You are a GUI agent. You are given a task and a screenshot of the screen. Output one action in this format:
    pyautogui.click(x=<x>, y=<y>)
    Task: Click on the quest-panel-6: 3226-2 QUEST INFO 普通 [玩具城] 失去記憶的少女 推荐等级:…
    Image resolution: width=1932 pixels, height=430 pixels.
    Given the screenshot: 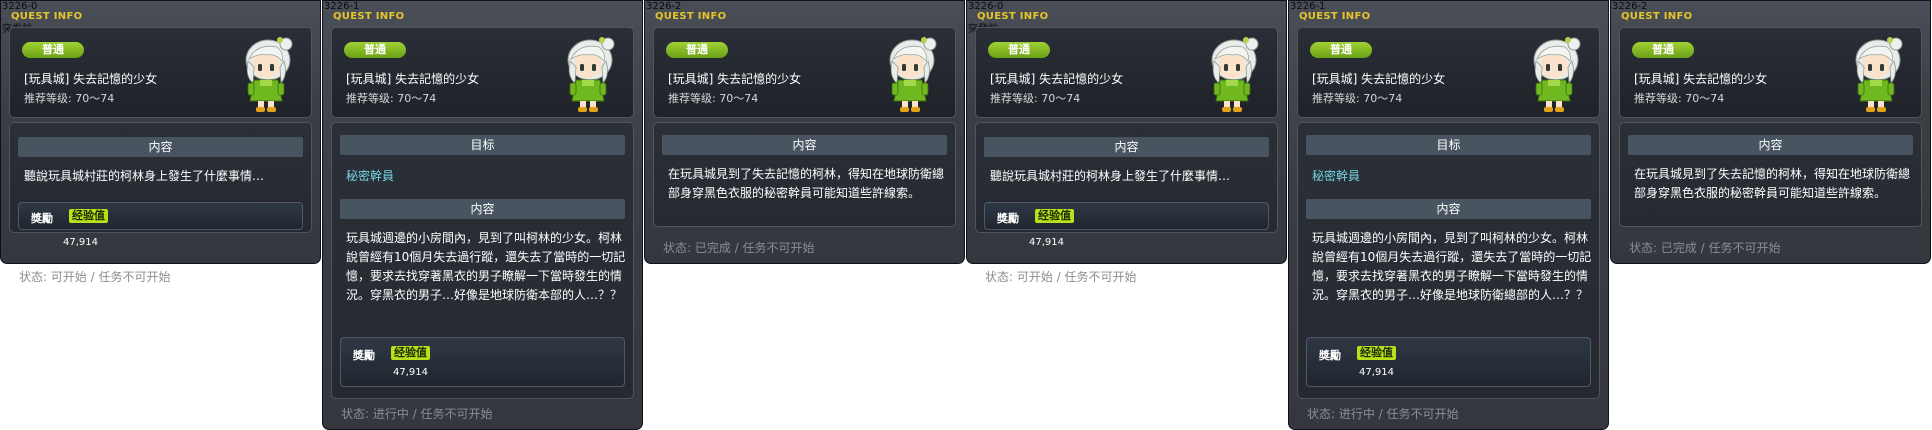 What is the action you would take?
    pyautogui.click(x=1770, y=132)
    